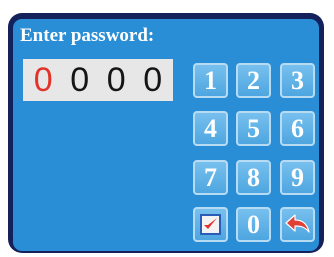  I want to click on key-7-button: 7, so click(210, 177).